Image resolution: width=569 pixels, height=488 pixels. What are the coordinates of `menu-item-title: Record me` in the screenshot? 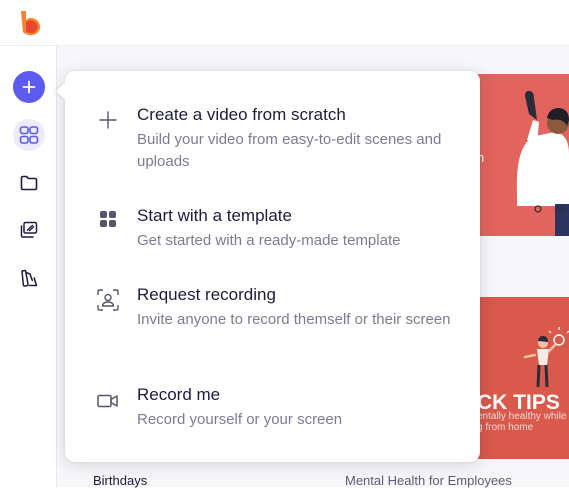 It's located at (179, 394).